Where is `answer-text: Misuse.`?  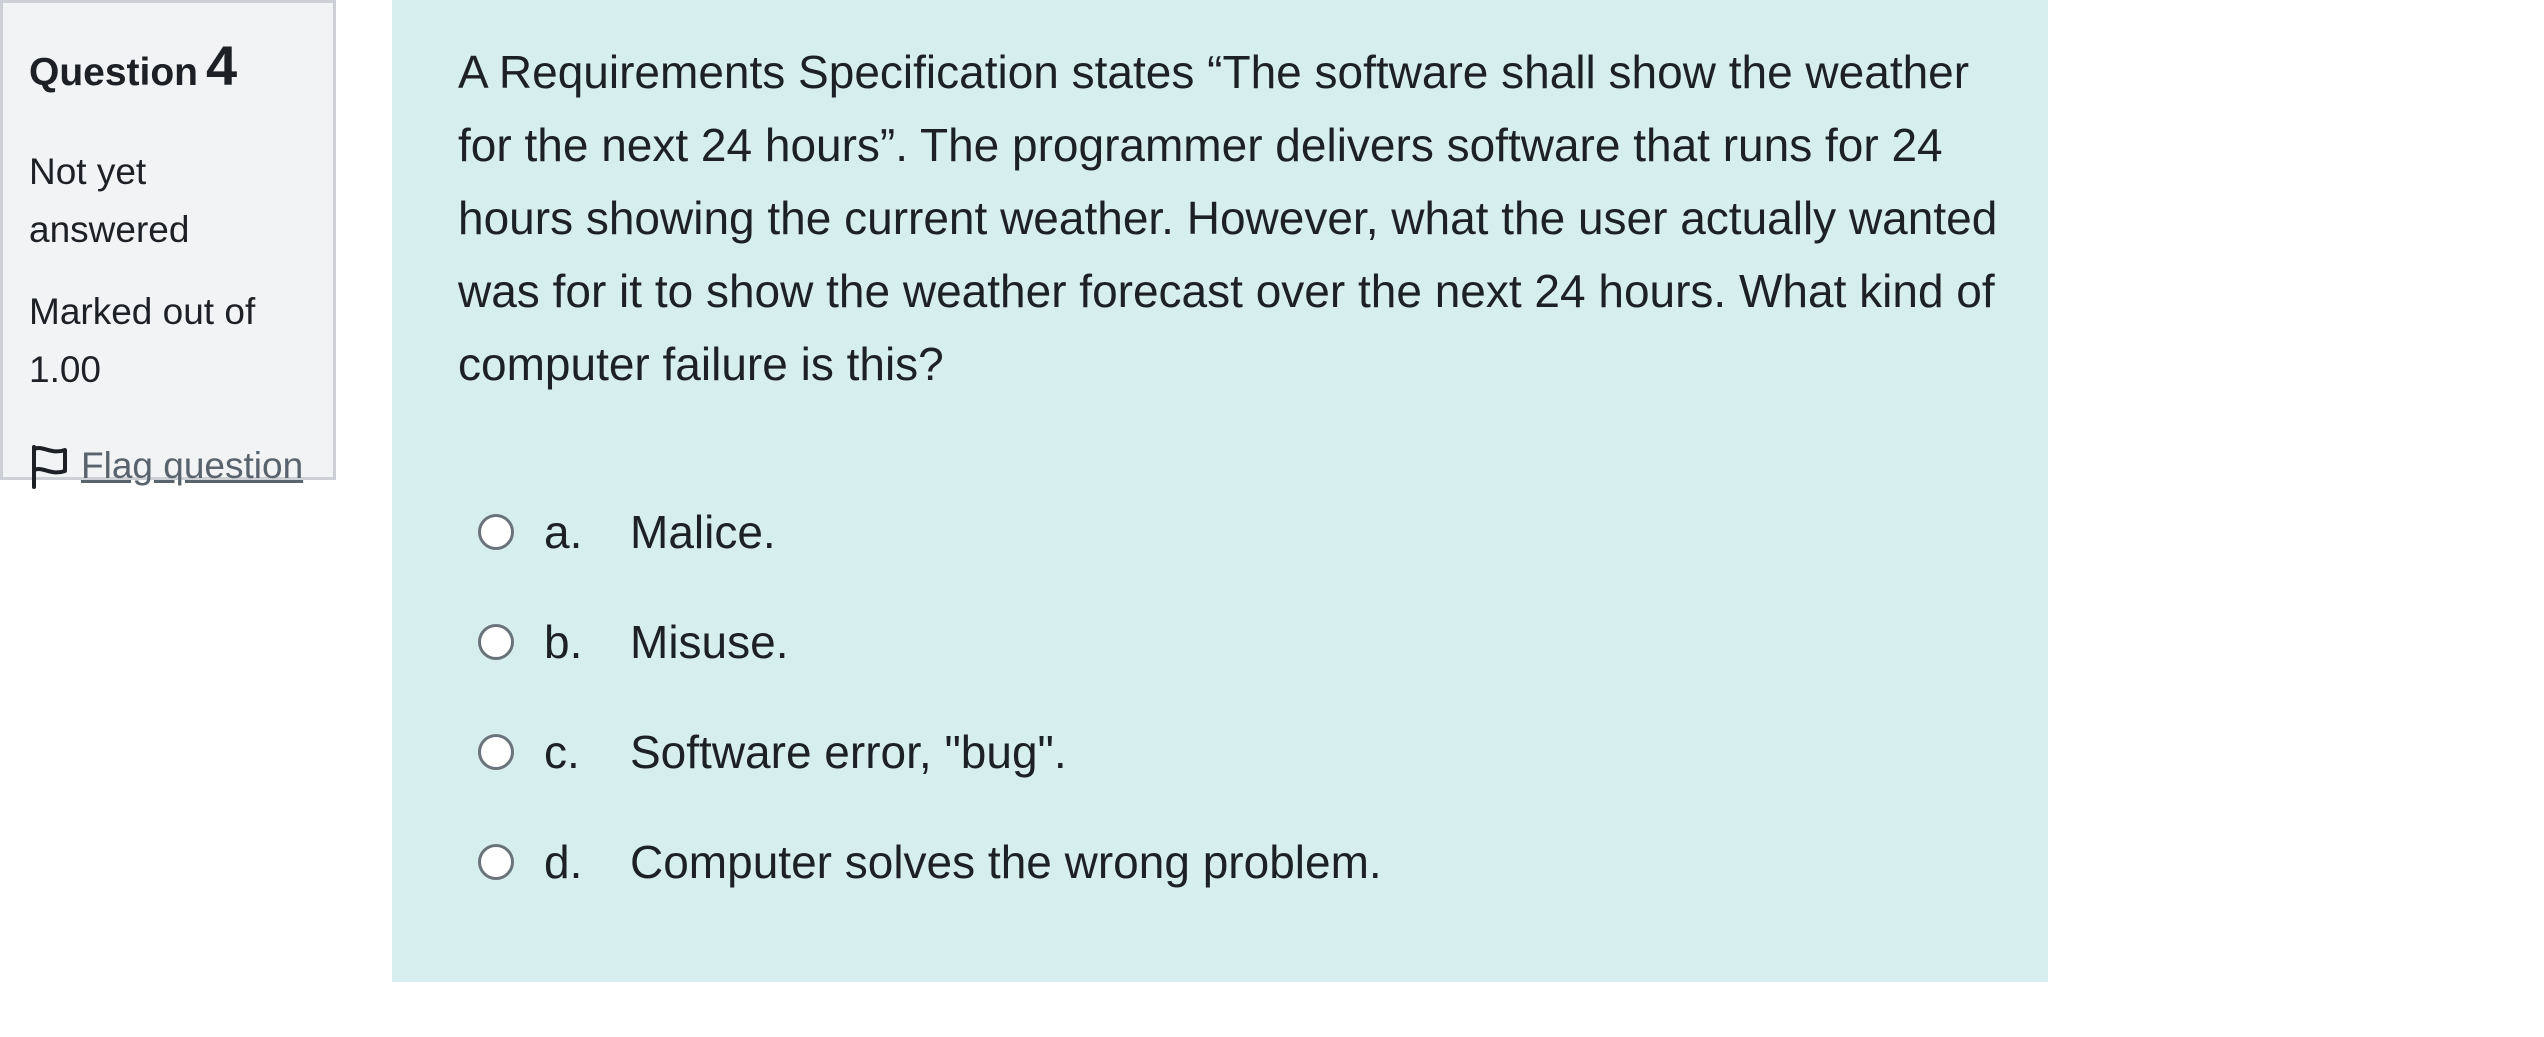 answer-text: Misuse. is located at coordinates (709, 642).